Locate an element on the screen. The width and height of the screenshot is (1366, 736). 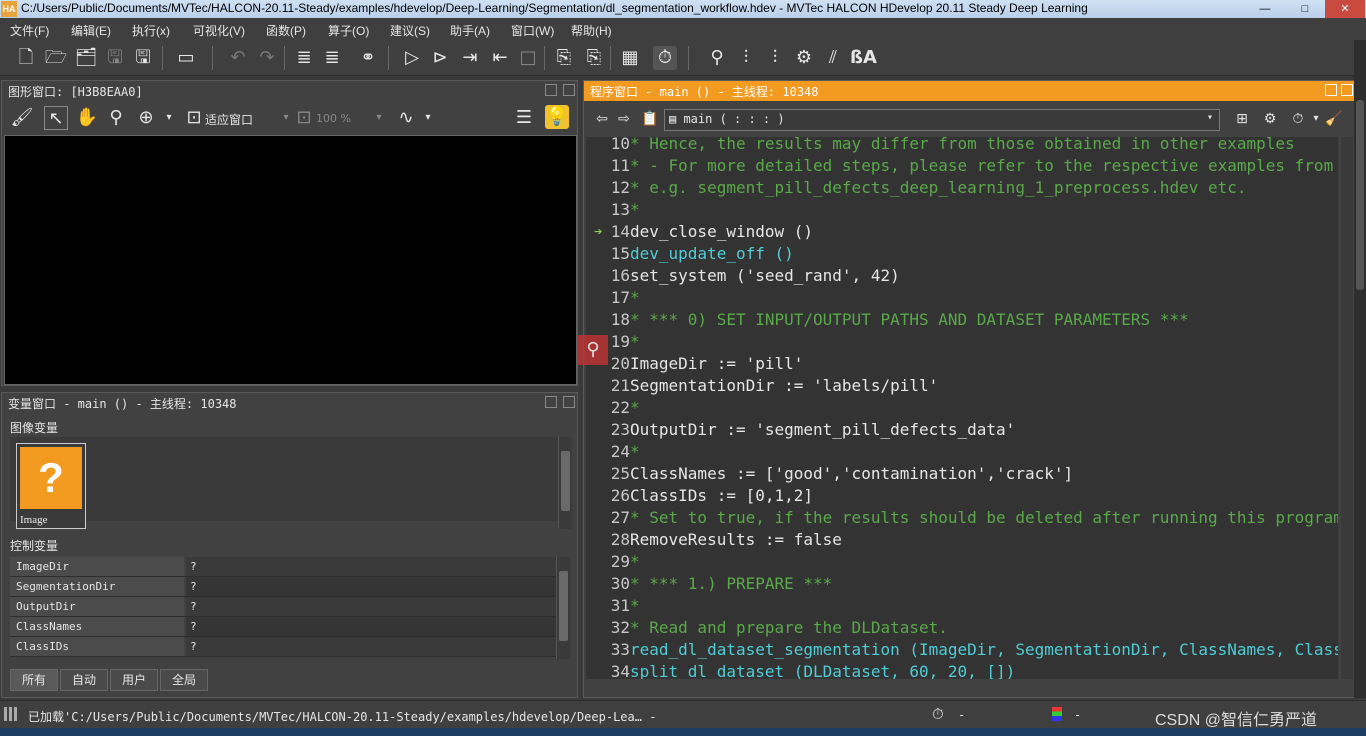
show-variables-icon: ⚙ is located at coordinates (1270, 119).